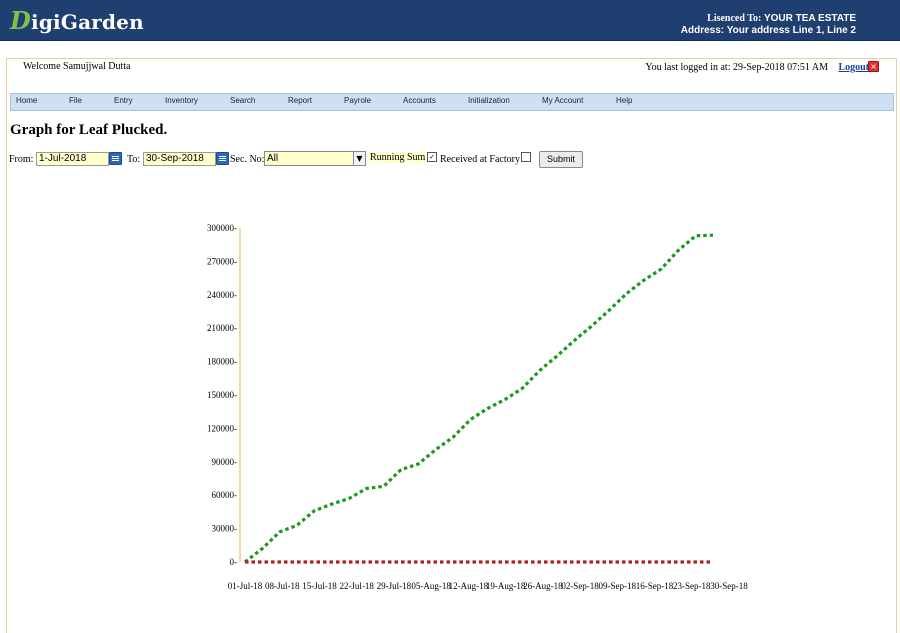  Describe the element at coordinates (222, 362) in the screenshot. I see `y-tick-label: 180000-` at that location.